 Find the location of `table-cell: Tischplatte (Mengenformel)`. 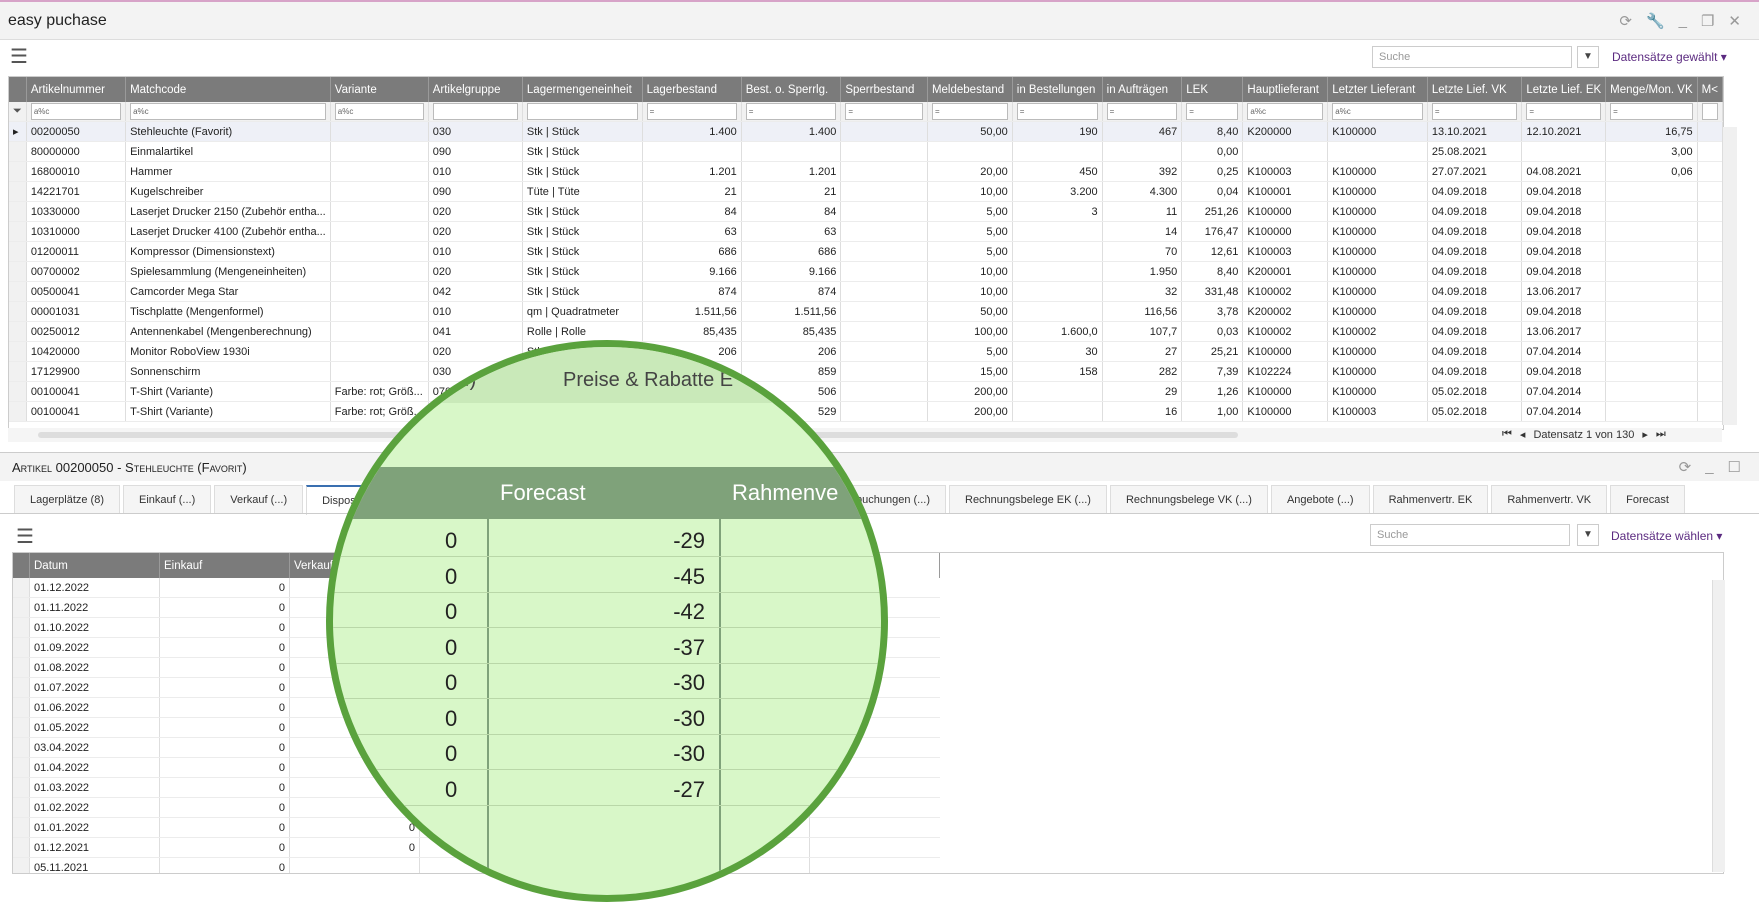

table-cell: Tischplatte (Mengenformel) is located at coordinates (228, 311).